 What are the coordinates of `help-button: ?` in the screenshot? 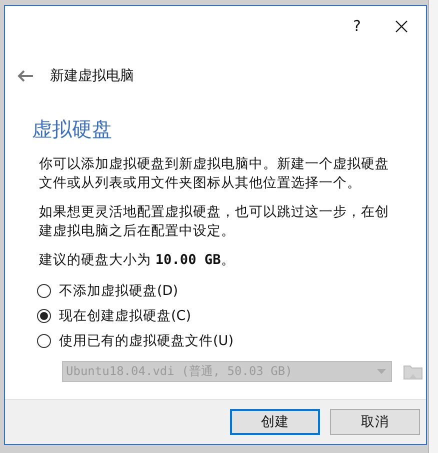 It's located at (357, 26).